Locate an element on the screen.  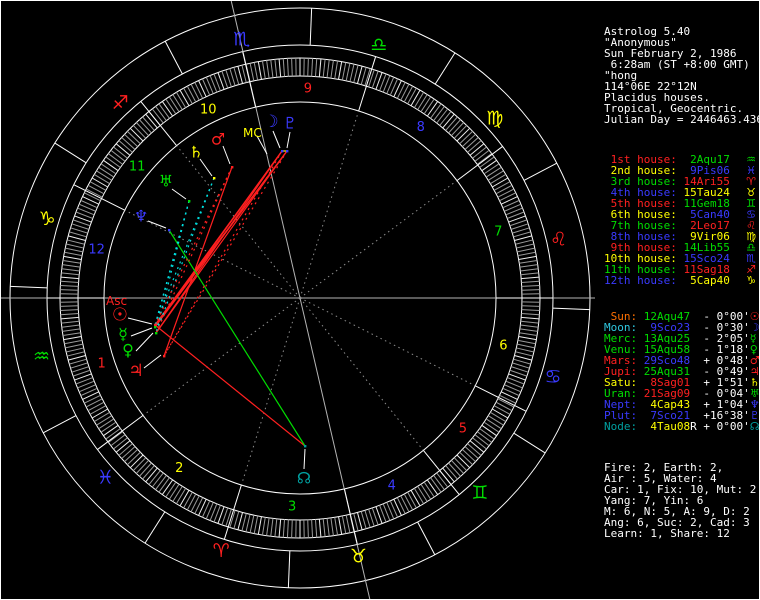
pisces-glyph-icon: ♓ is located at coordinates (105, 478).